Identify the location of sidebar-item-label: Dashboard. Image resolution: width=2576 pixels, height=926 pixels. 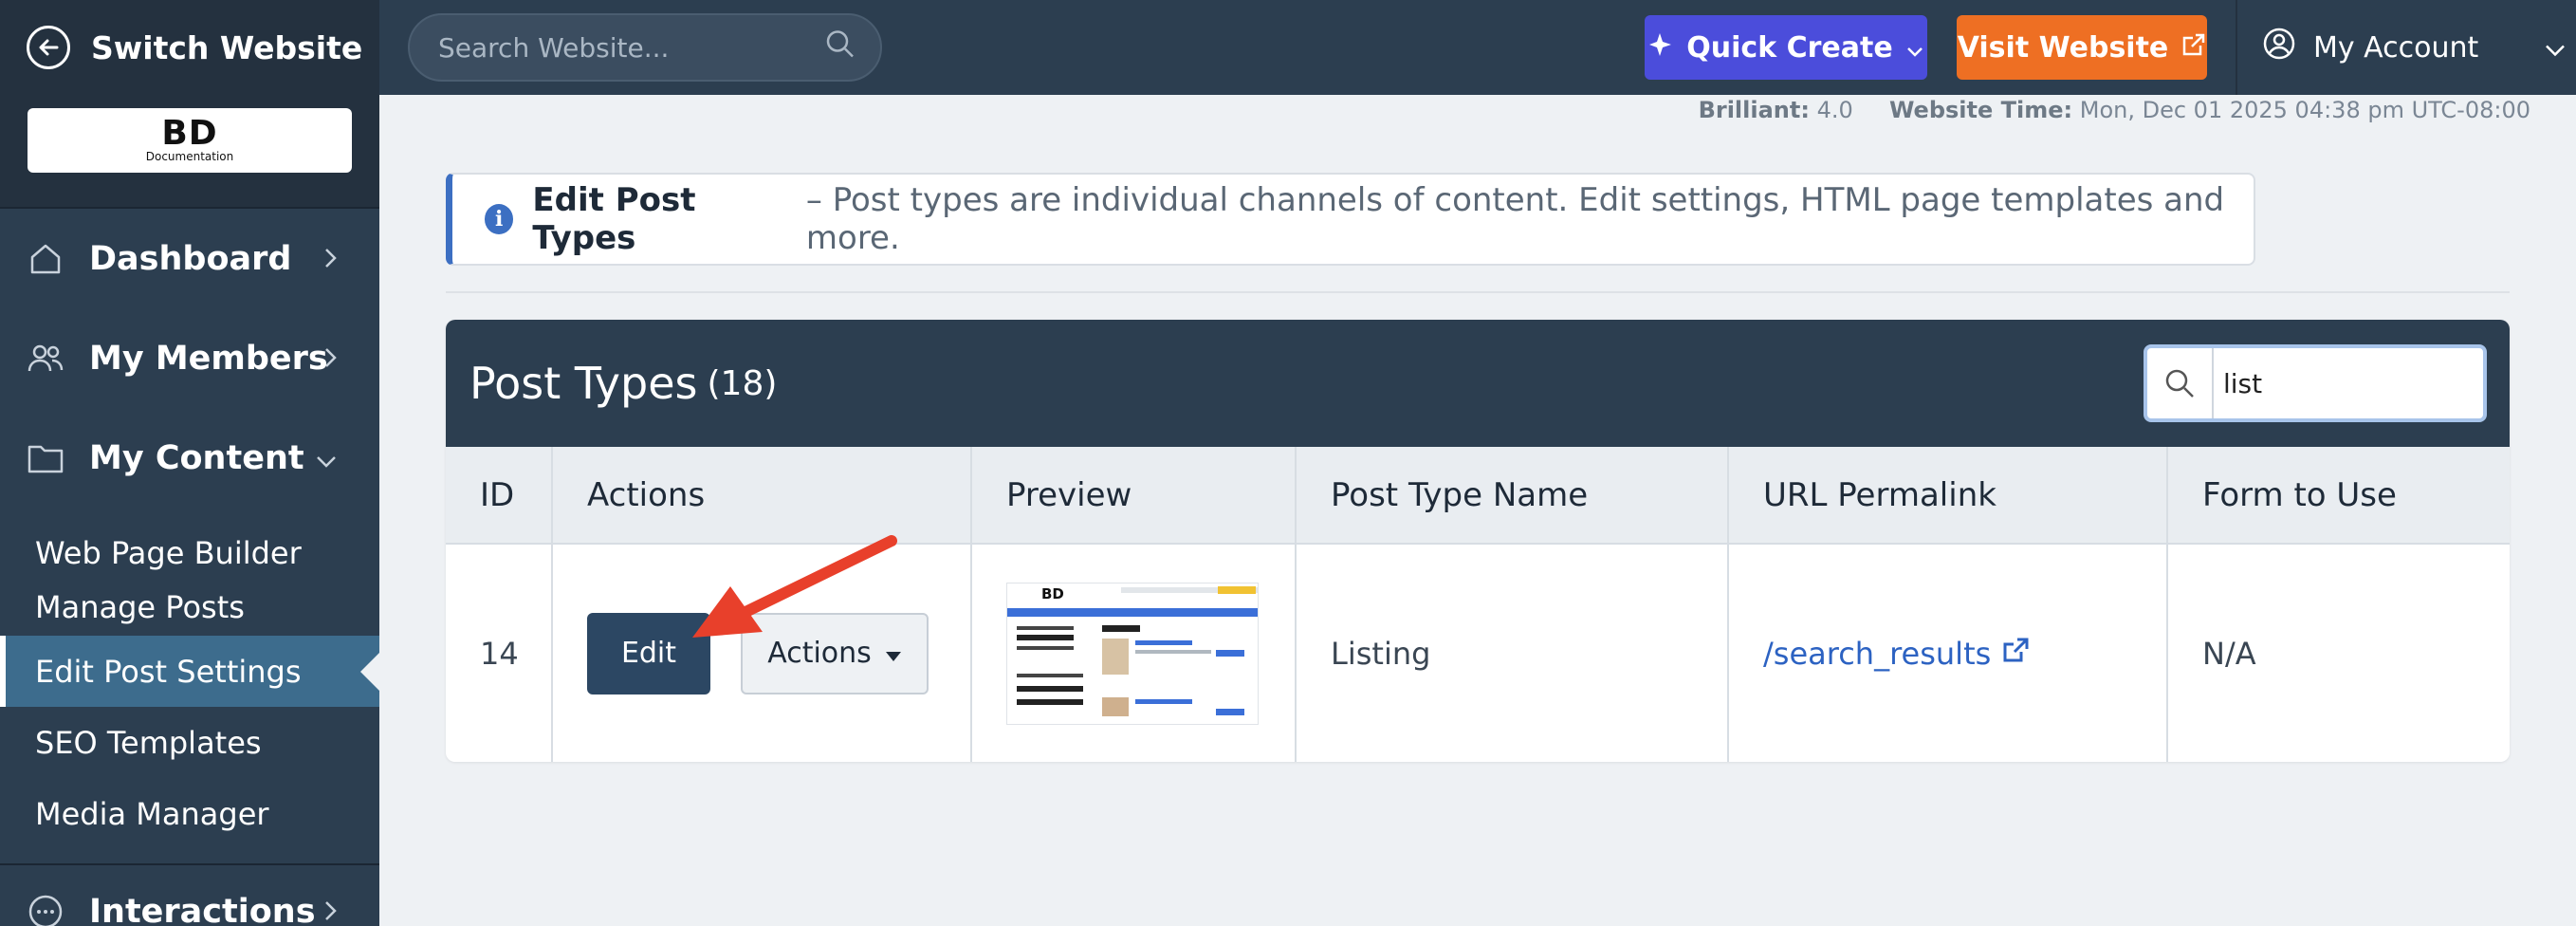
(190, 258).